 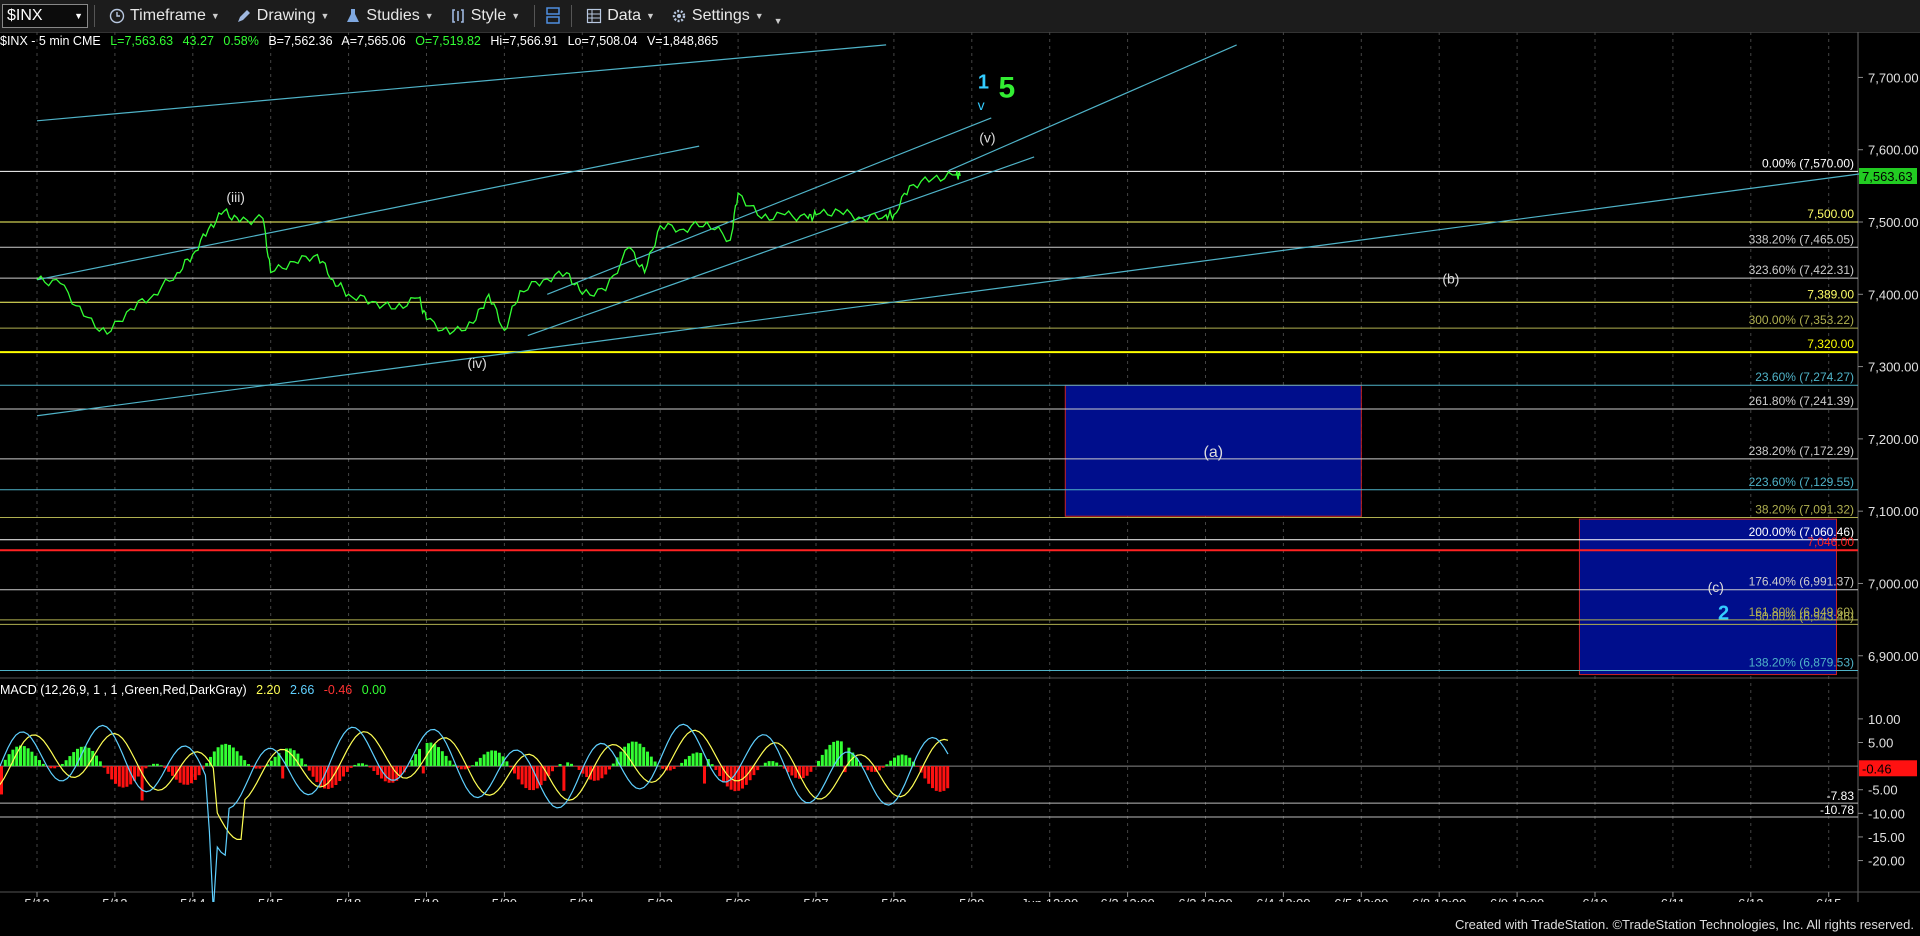 I want to click on fib-level-label: 300.00% (7,353.22), so click(x=1801, y=320).